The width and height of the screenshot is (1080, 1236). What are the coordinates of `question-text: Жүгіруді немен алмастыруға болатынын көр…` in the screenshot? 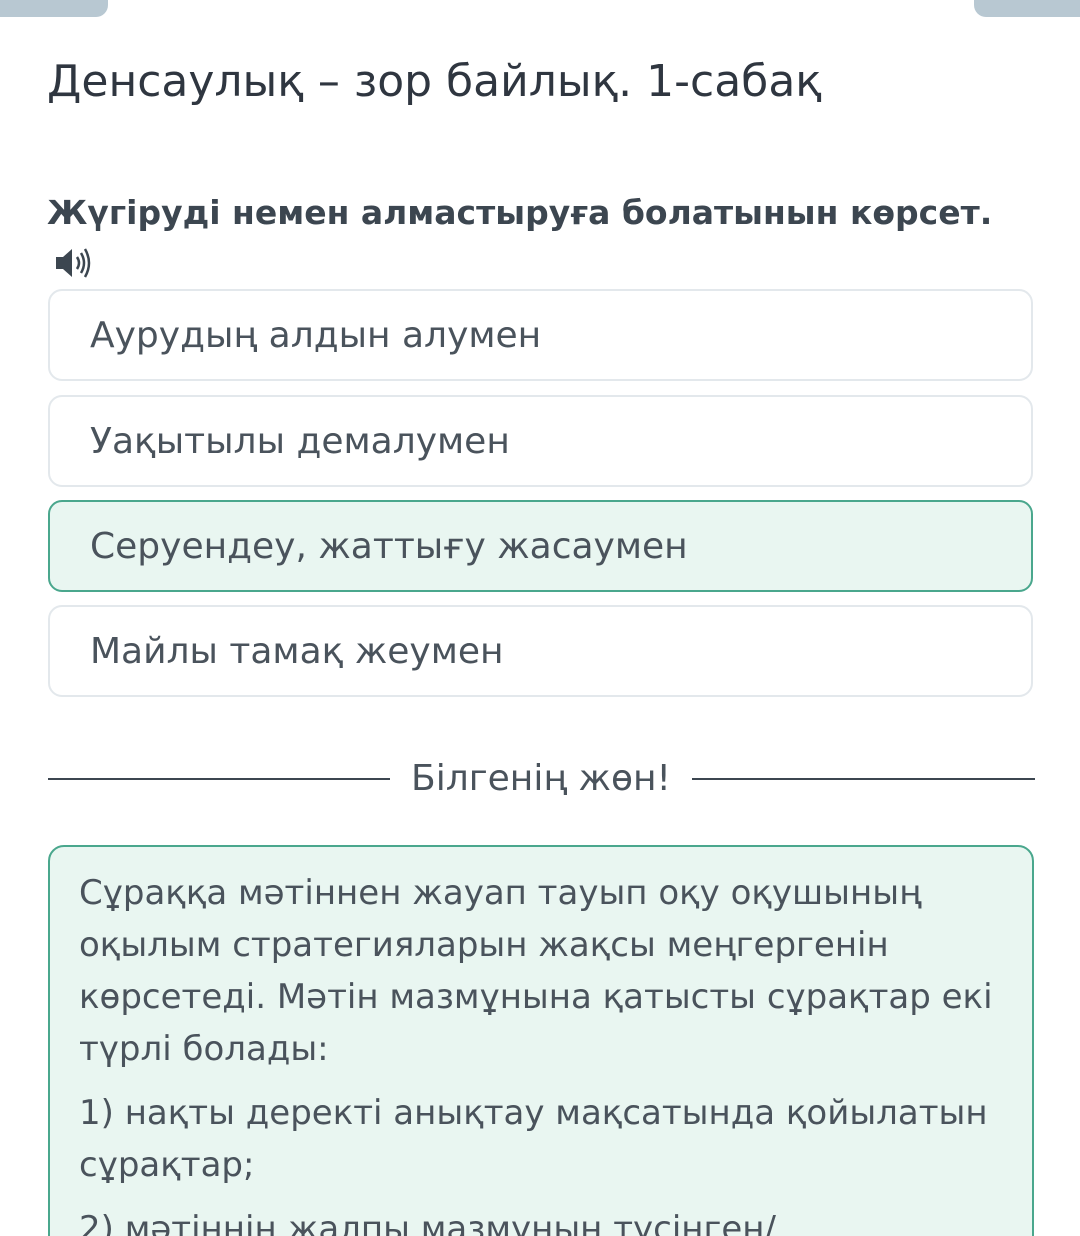 It's located at (520, 212).